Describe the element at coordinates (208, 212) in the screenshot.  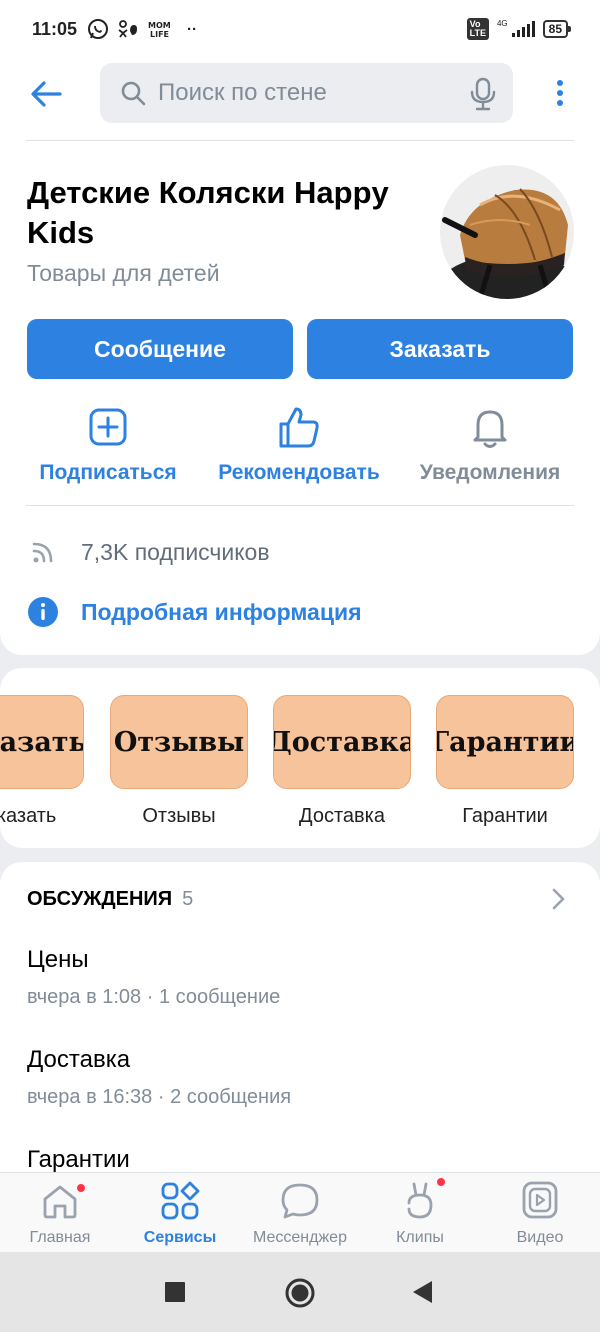
I see `group-title: Детские Коляски Happy Kids` at that location.